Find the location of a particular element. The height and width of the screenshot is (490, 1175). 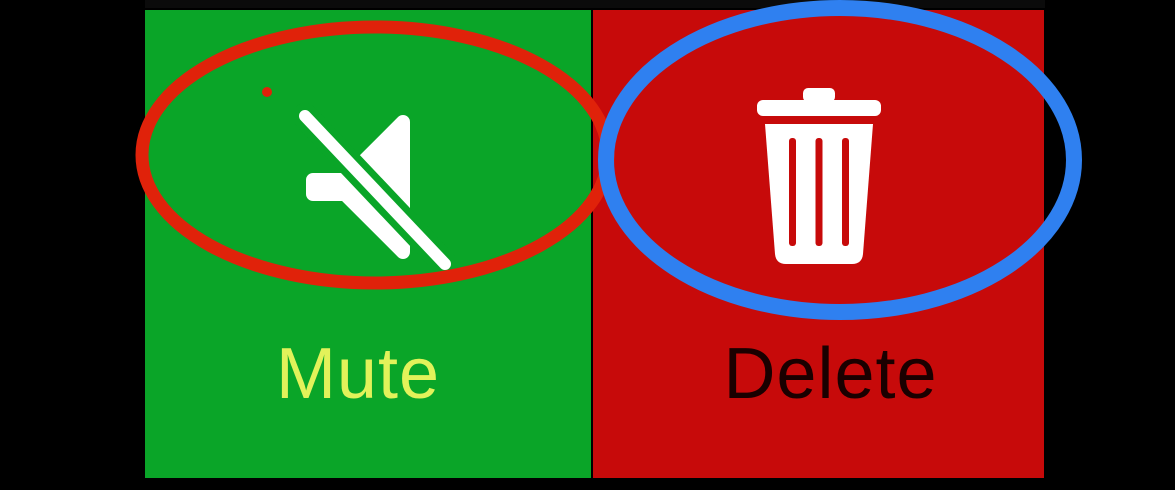

mute-label: Mute is located at coordinates (358, 374).